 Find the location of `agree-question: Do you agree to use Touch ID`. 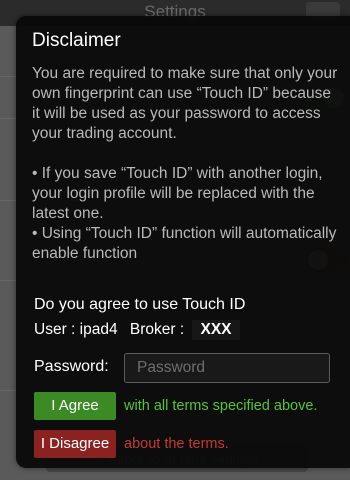

agree-question: Do you agree to use Touch ID is located at coordinates (140, 304).